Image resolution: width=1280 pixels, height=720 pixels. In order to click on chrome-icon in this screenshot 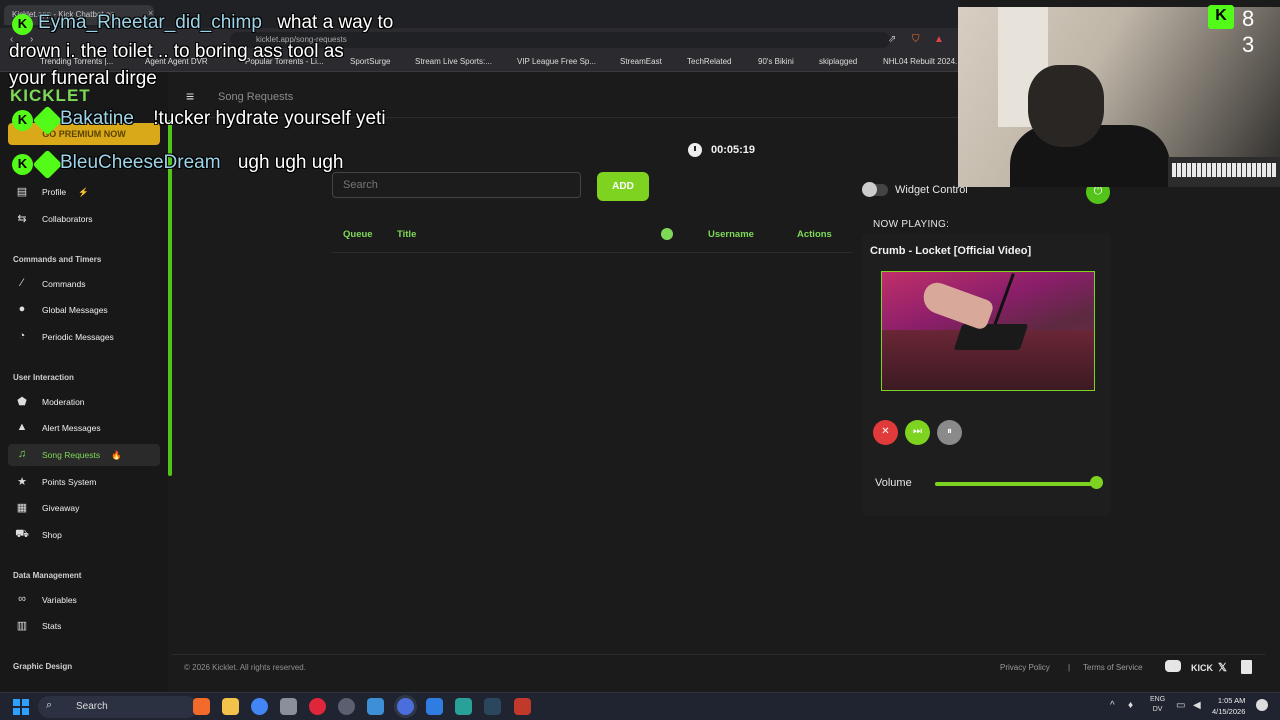, I will do `click(259, 706)`.